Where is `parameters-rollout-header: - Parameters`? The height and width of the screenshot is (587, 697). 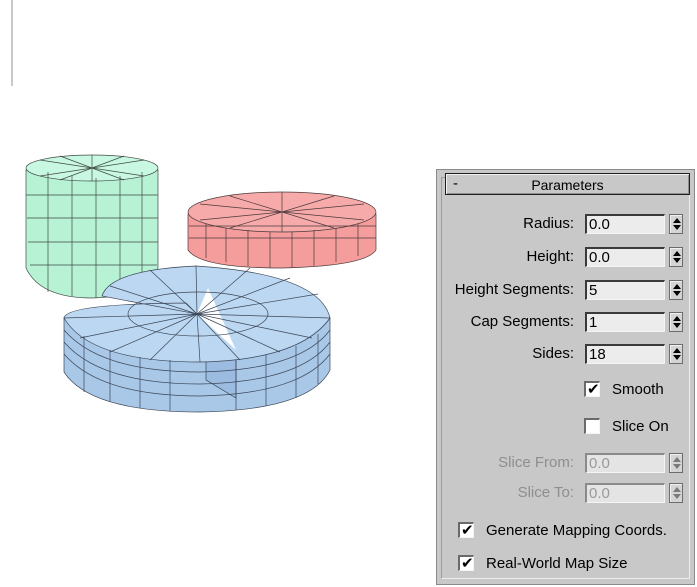 parameters-rollout-header: - Parameters is located at coordinates (567, 184).